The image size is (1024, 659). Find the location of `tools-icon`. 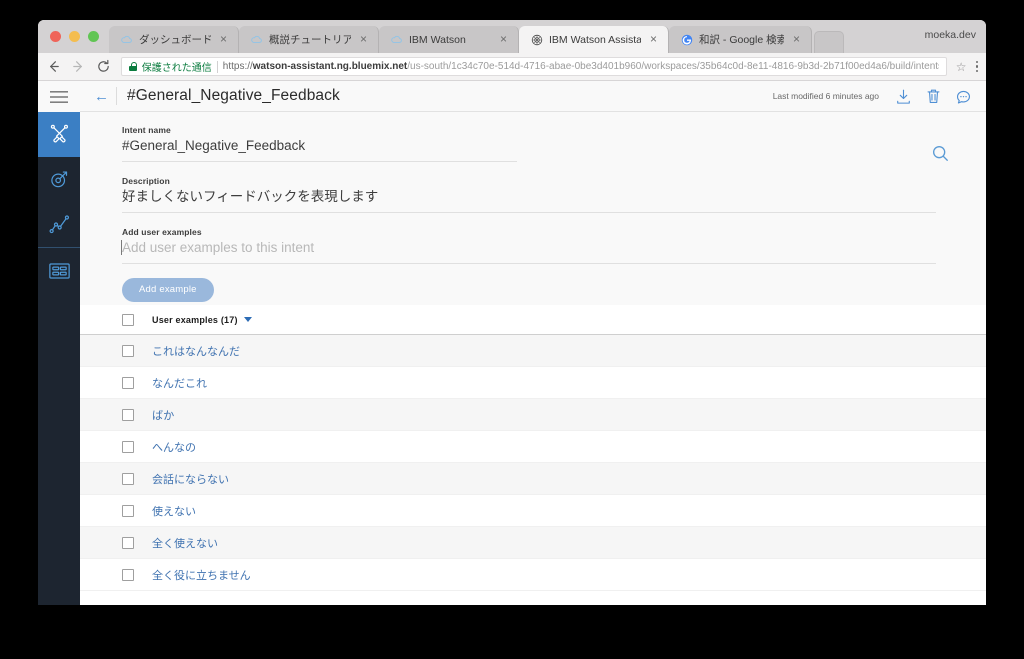

tools-icon is located at coordinates (59, 134).